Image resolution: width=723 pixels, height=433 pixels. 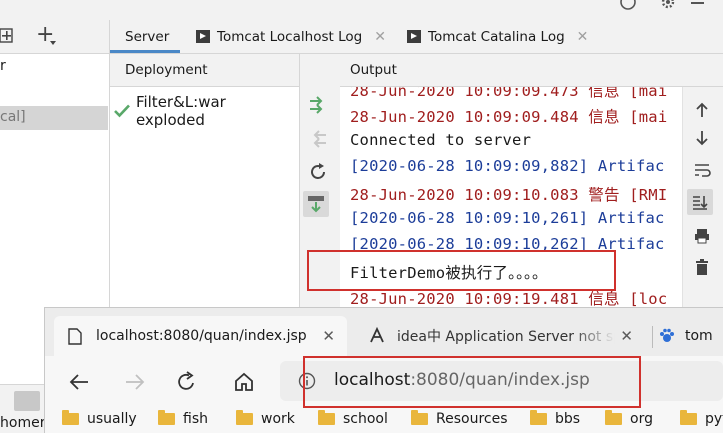 I want to click on chevron-down-icon, so click(x=53, y=43).